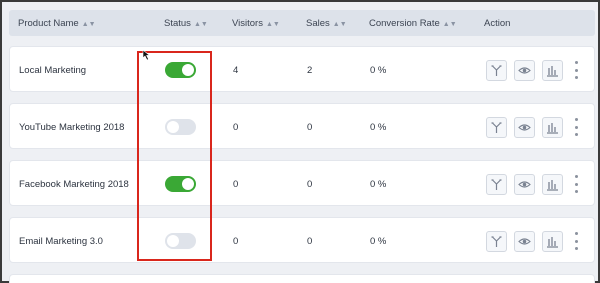  What do you see at coordinates (52, 70) in the screenshot?
I see `product-name: Local Marketing` at bounding box center [52, 70].